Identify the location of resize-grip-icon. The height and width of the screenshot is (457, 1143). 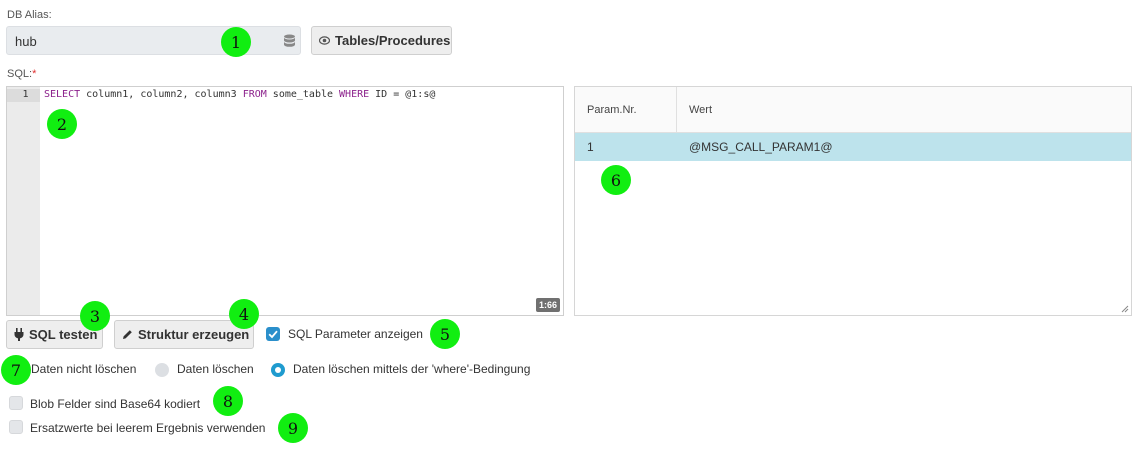
(1125, 309).